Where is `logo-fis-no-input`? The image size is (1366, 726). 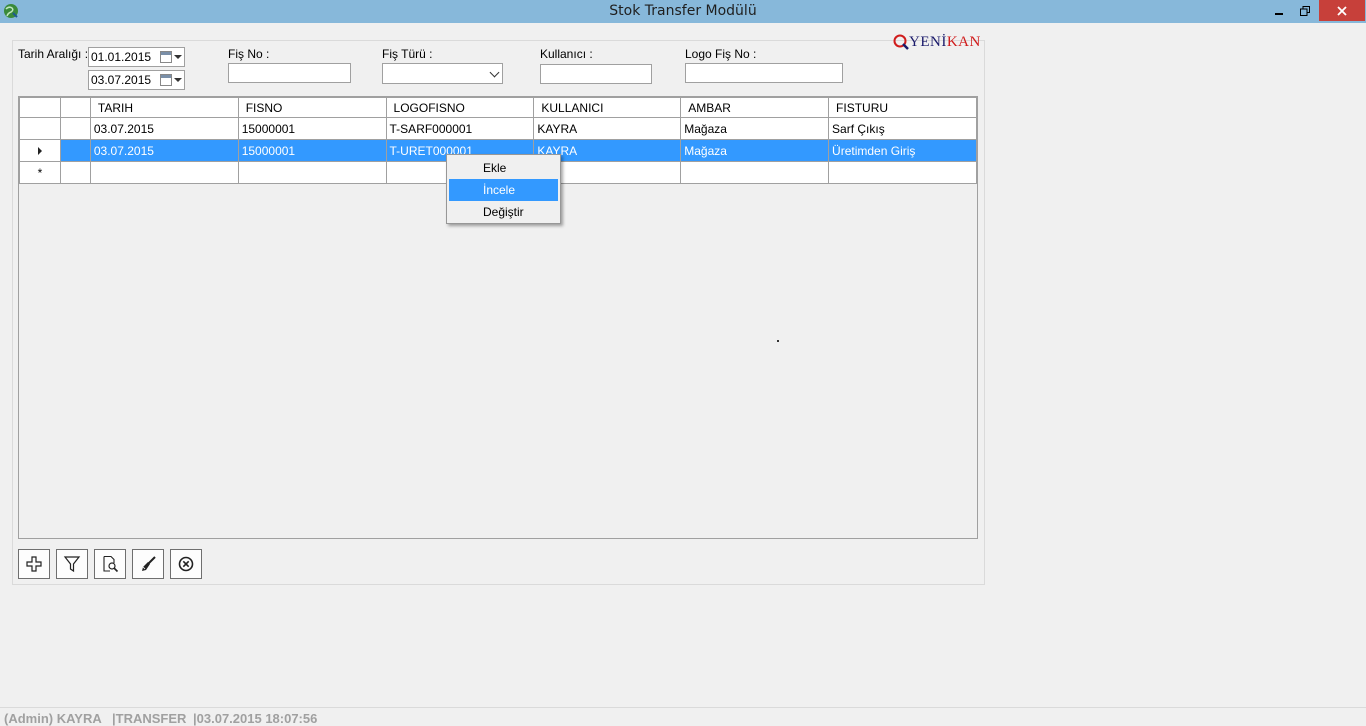 logo-fis-no-input is located at coordinates (764, 73).